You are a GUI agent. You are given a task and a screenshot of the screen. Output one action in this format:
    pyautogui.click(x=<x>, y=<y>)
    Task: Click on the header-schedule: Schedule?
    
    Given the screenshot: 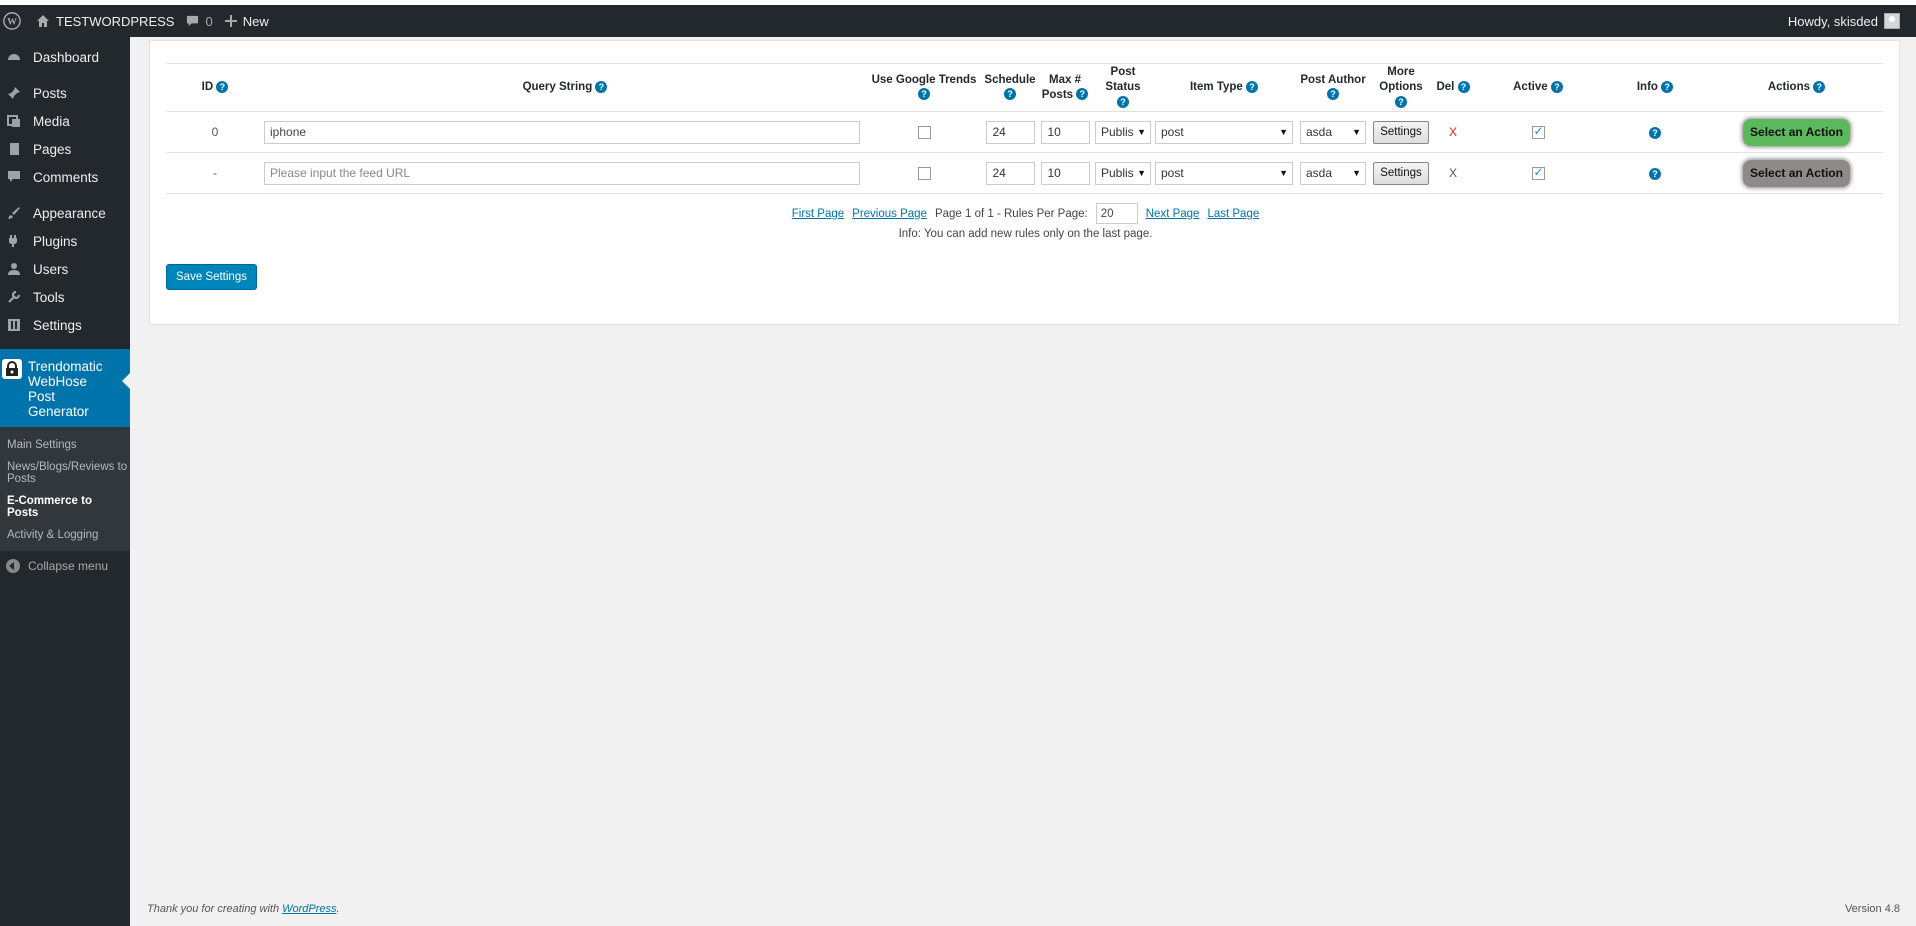 What is the action you would take?
    pyautogui.click(x=1010, y=87)
    